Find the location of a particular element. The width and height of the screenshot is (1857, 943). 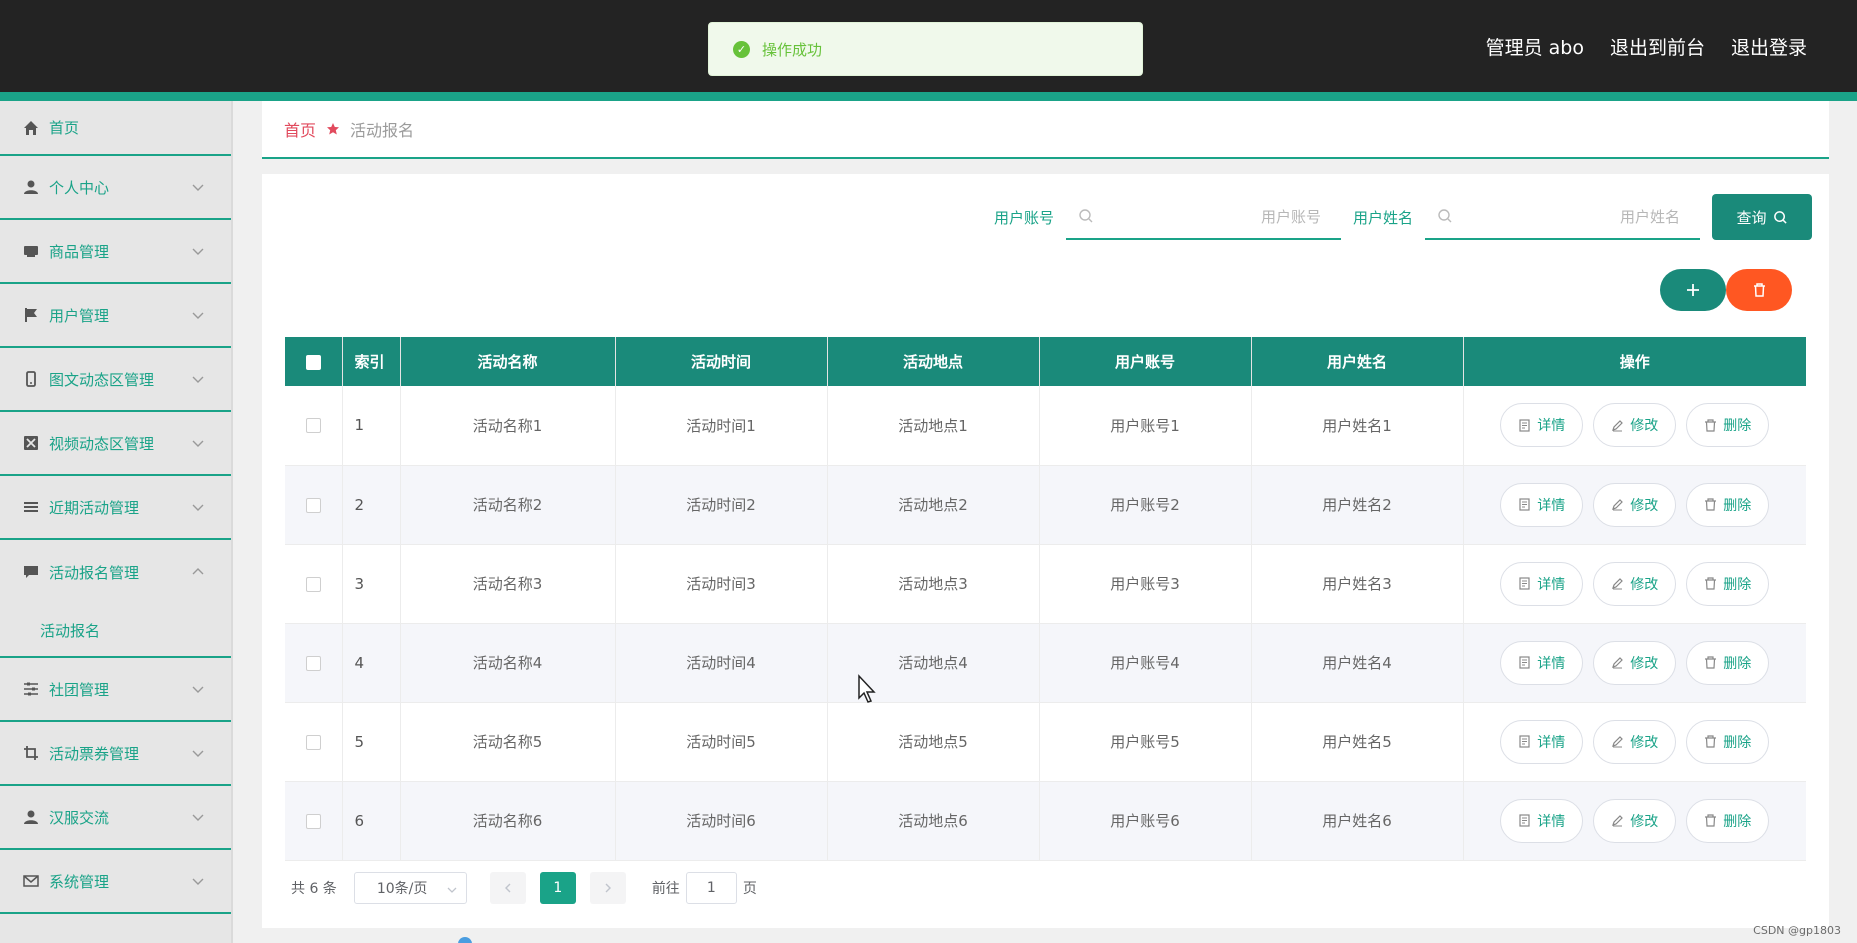

row-select-cell is located at coordinates (314, 663).